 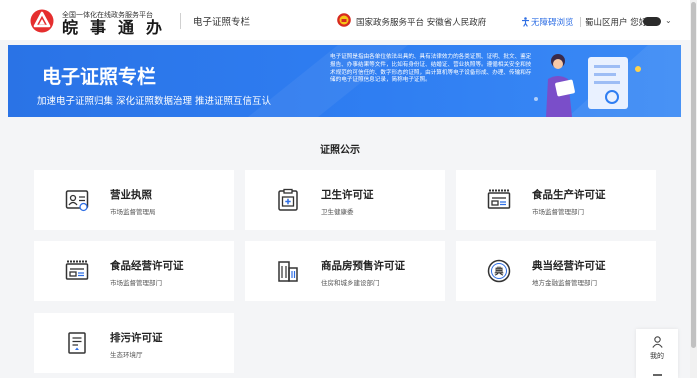 I want to click on card-department: 卫生健康委, so click(x=337, y=212).